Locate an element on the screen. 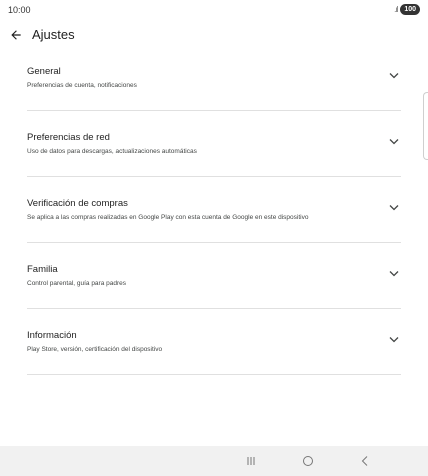 The height and width of the screenshot is (476, 428). settings-item-title: Familia is located at coordinates (42, 269).